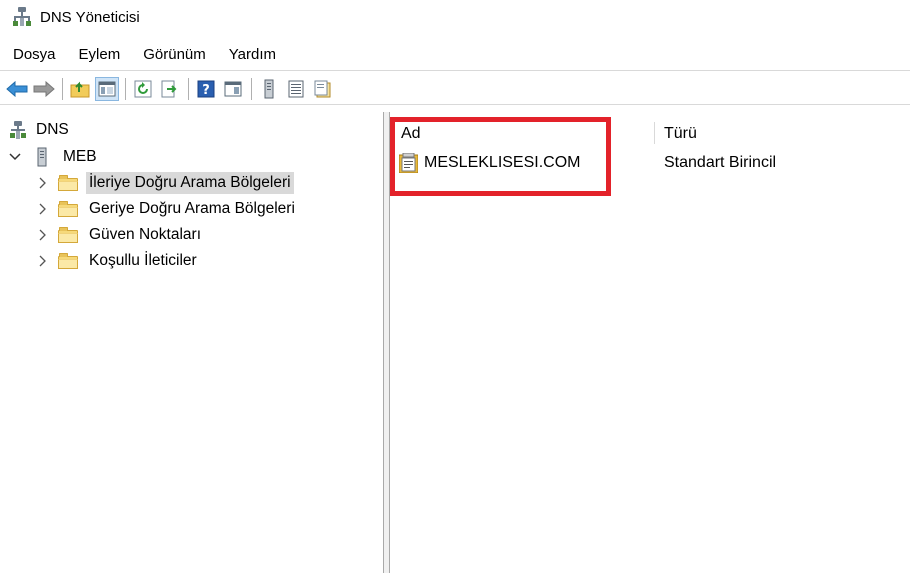 This screenshot has height=573, width=910. What do you see at coordinates (323, 89) in the screenshot?
I see `new-zone-icon` at bounding box center [323, 89].